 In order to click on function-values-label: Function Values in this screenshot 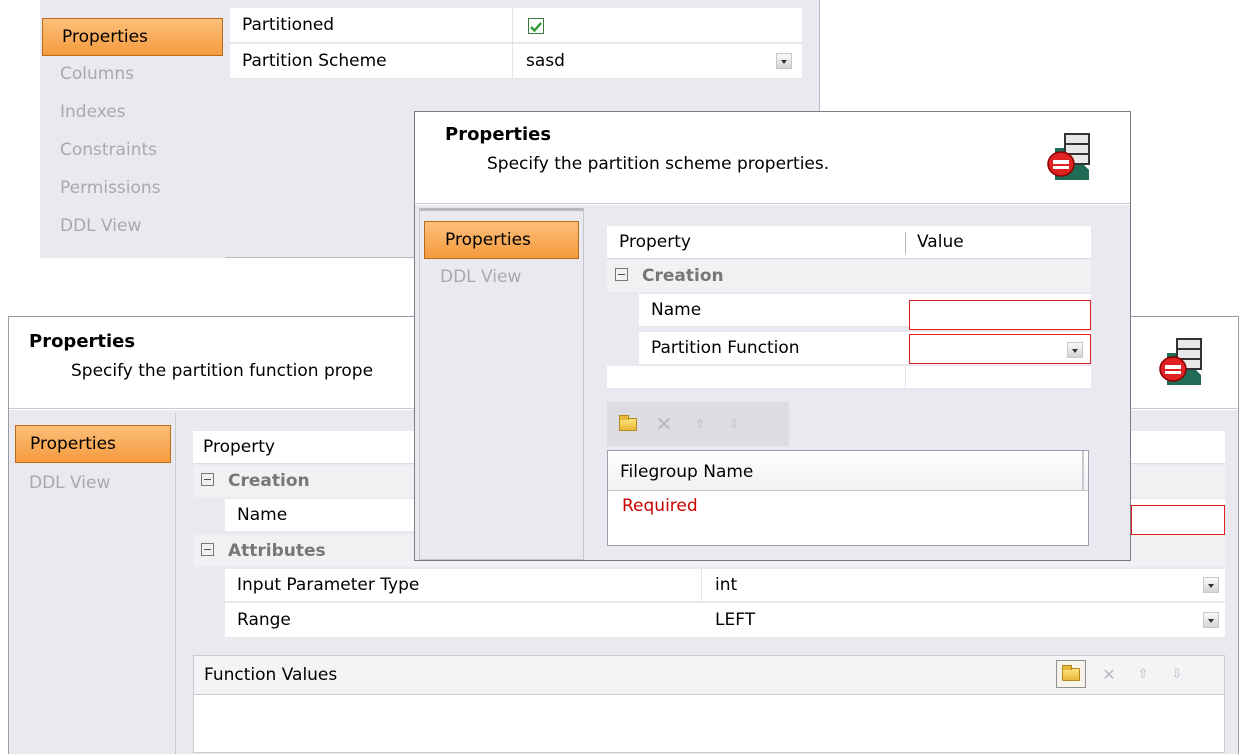, I will do `click(271, 675)`.